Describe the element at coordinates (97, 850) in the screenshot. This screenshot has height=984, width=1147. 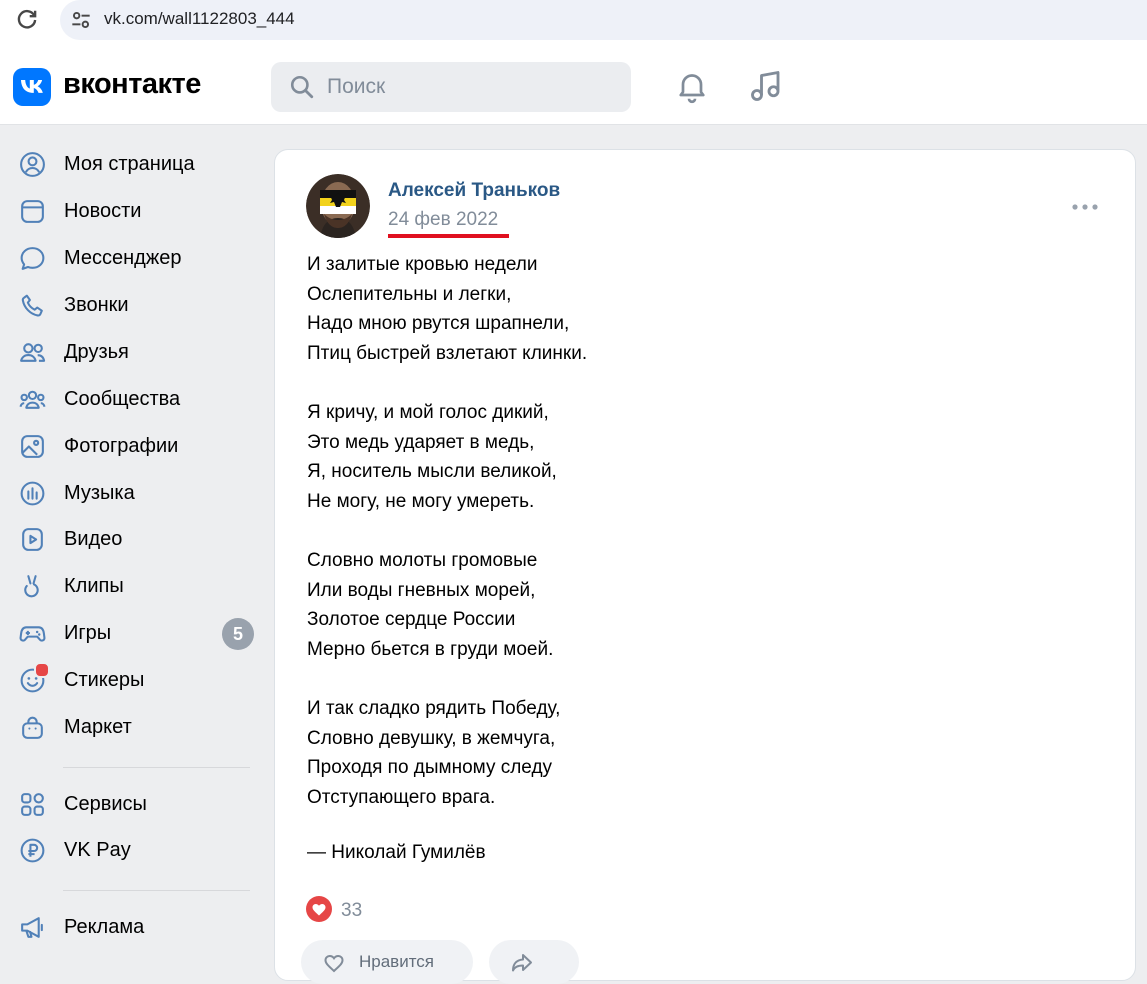
I see `sidebar-item-label: VK Pay` at that location.